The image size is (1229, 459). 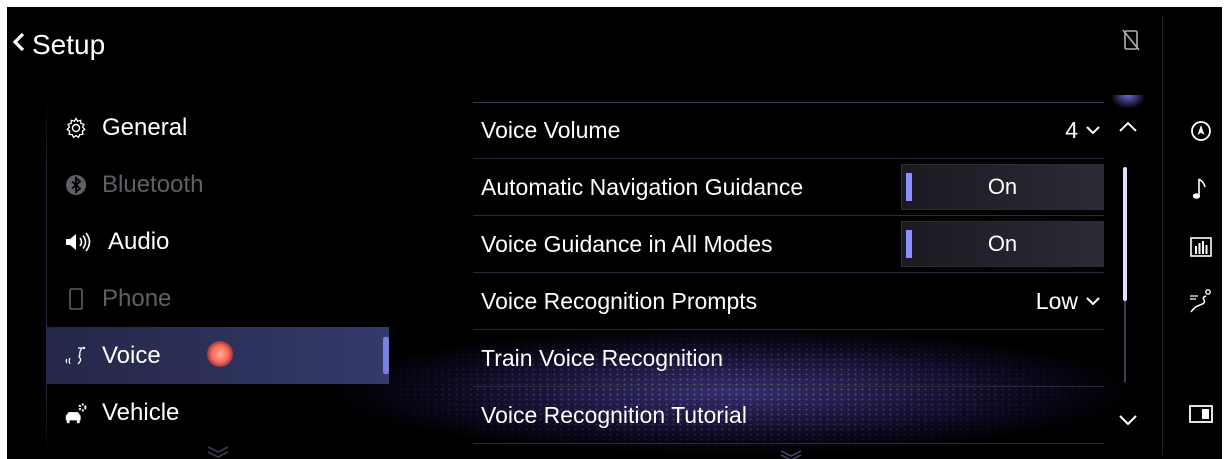 I want to click on setting-train-voice-recognition: Train Voice Recognition, so click(x=788, y=358).